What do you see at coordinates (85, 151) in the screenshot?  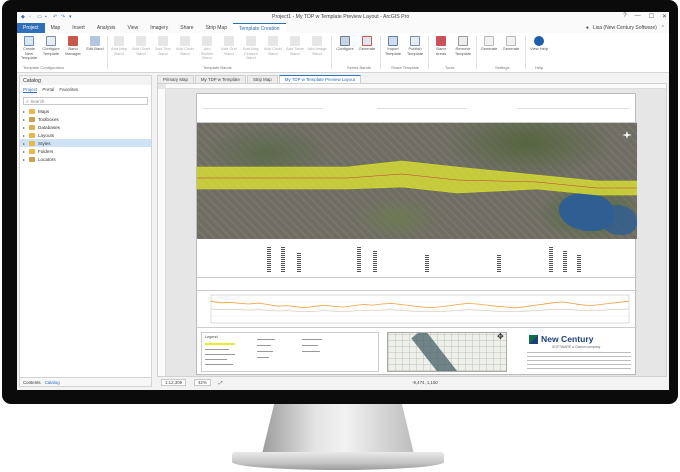 I see `catalog-item-folders: ▸ Folders` at bounding box center [85, 151].